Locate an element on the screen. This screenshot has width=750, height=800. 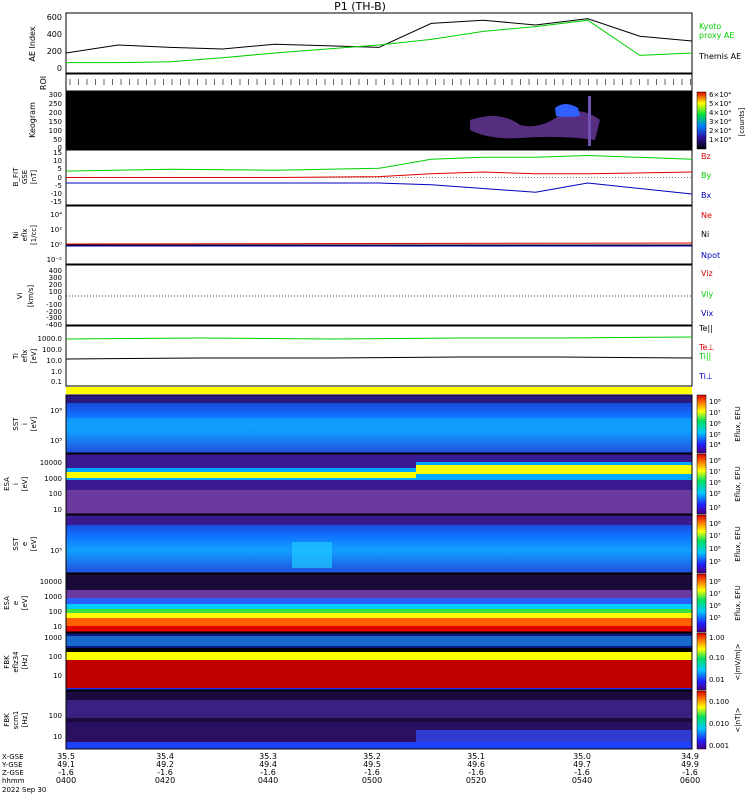
esa-e-tick-1000: 1000 is located at coordinates (53, 597).